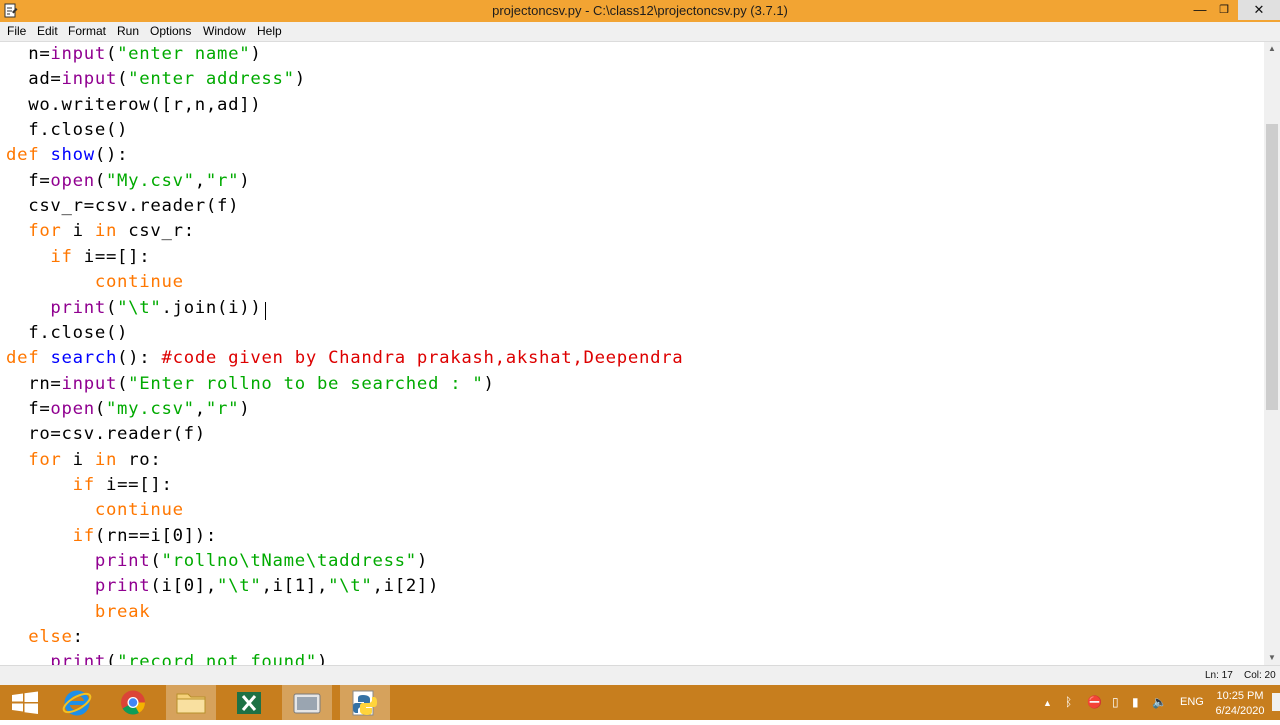 The image size is (1280, 725). I want to click on menu-edit: Edit, so click(47, 31).